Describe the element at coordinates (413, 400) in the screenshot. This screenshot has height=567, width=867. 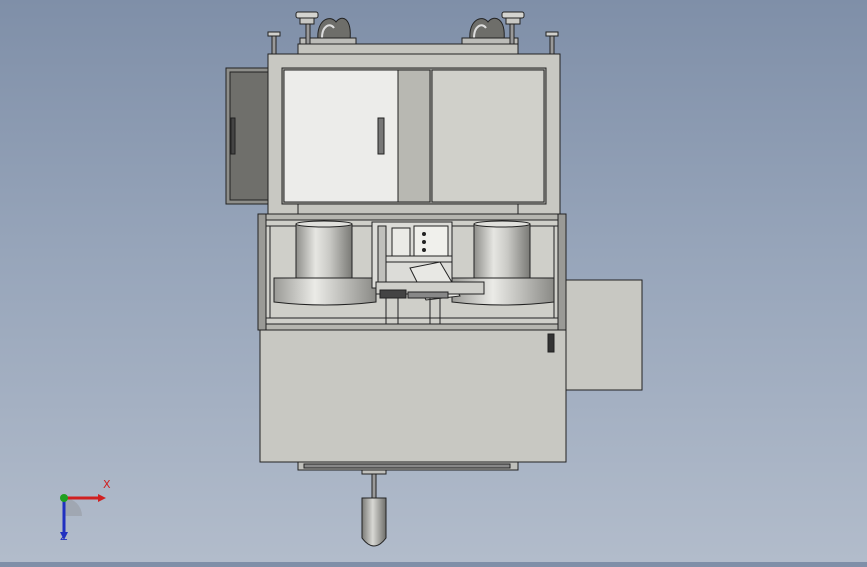
I see `lower-cabinet` at that location.